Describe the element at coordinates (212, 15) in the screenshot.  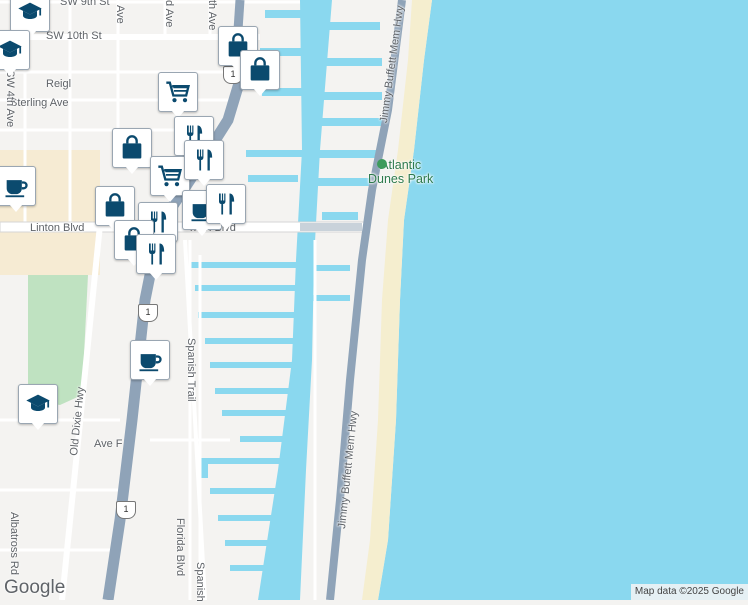
I see `street-label-ave-c: th Ave` at that location.